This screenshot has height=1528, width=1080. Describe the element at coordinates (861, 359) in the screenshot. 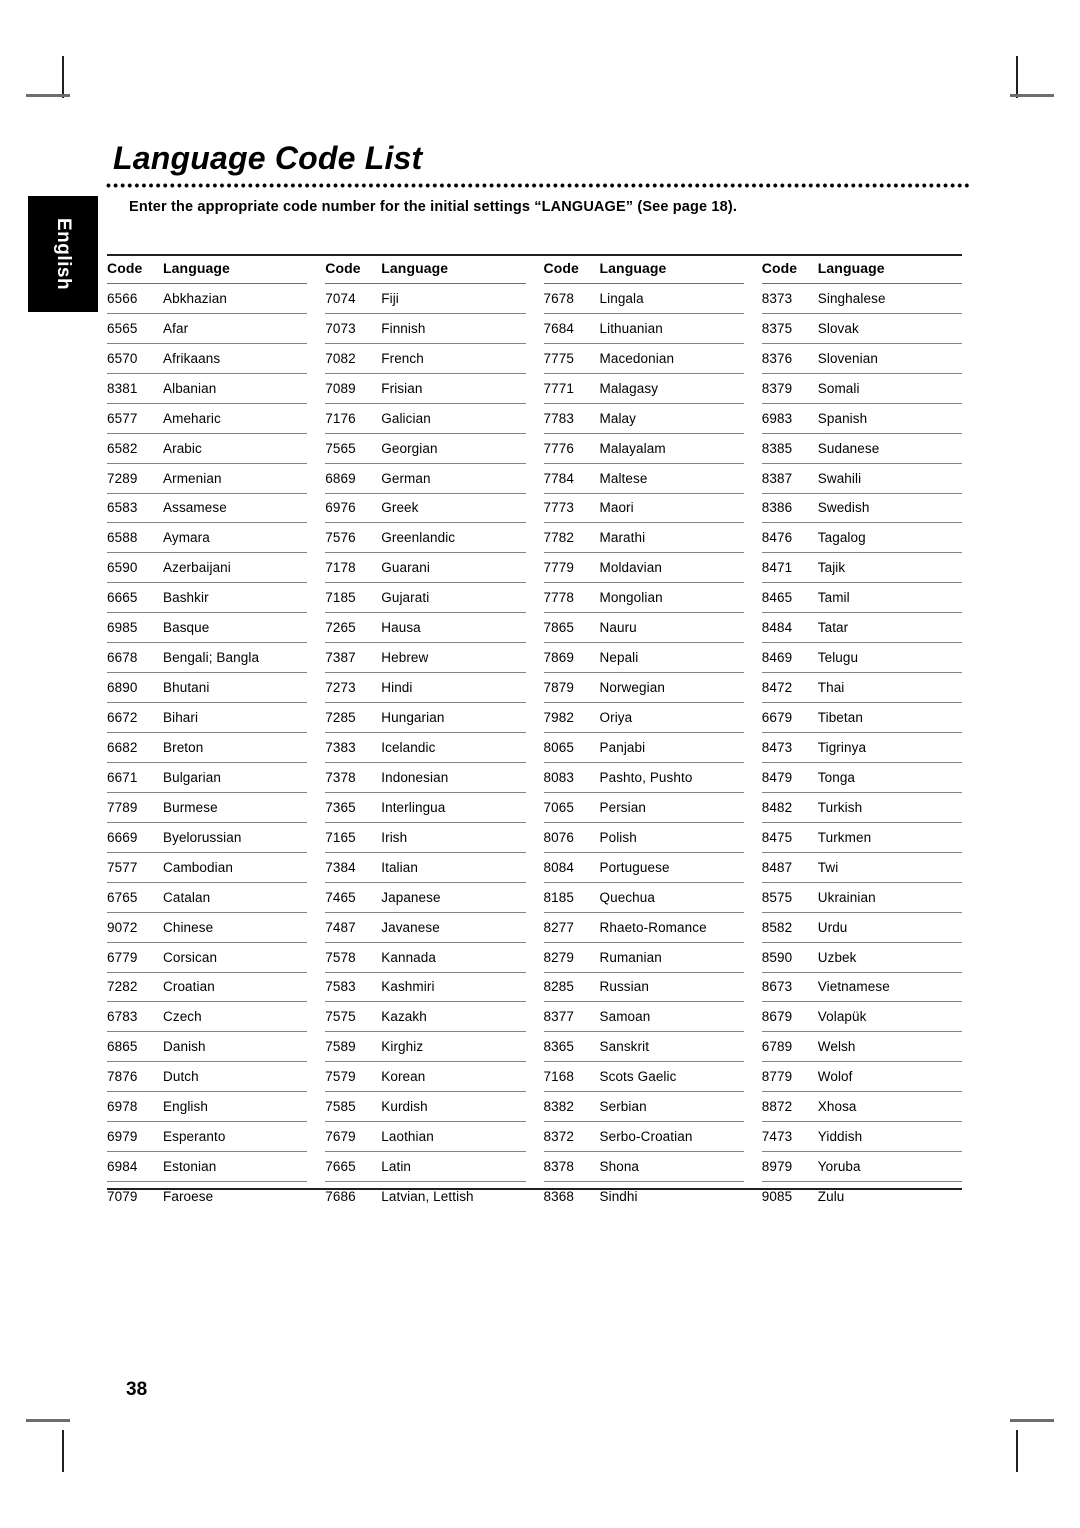

I see `table-row: 8376 Slovenian` at that location.